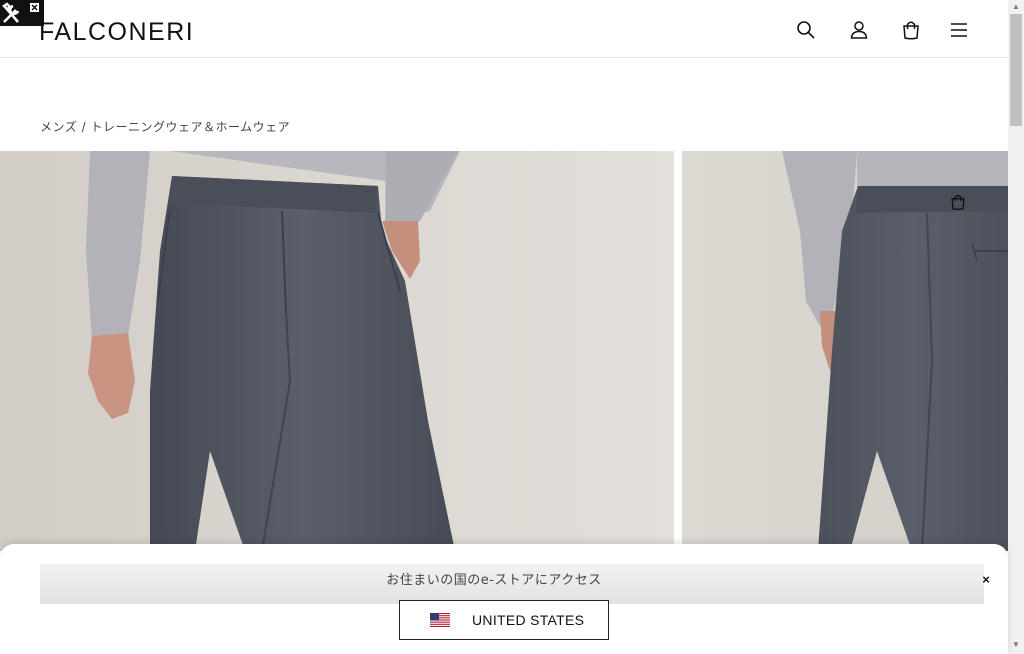 The image size is (1024, 654). What do you see at coordinates (1016, 645) in the screenshot?
I see `scroll-down-icon: ▼` at bounding box center [1016, 645].